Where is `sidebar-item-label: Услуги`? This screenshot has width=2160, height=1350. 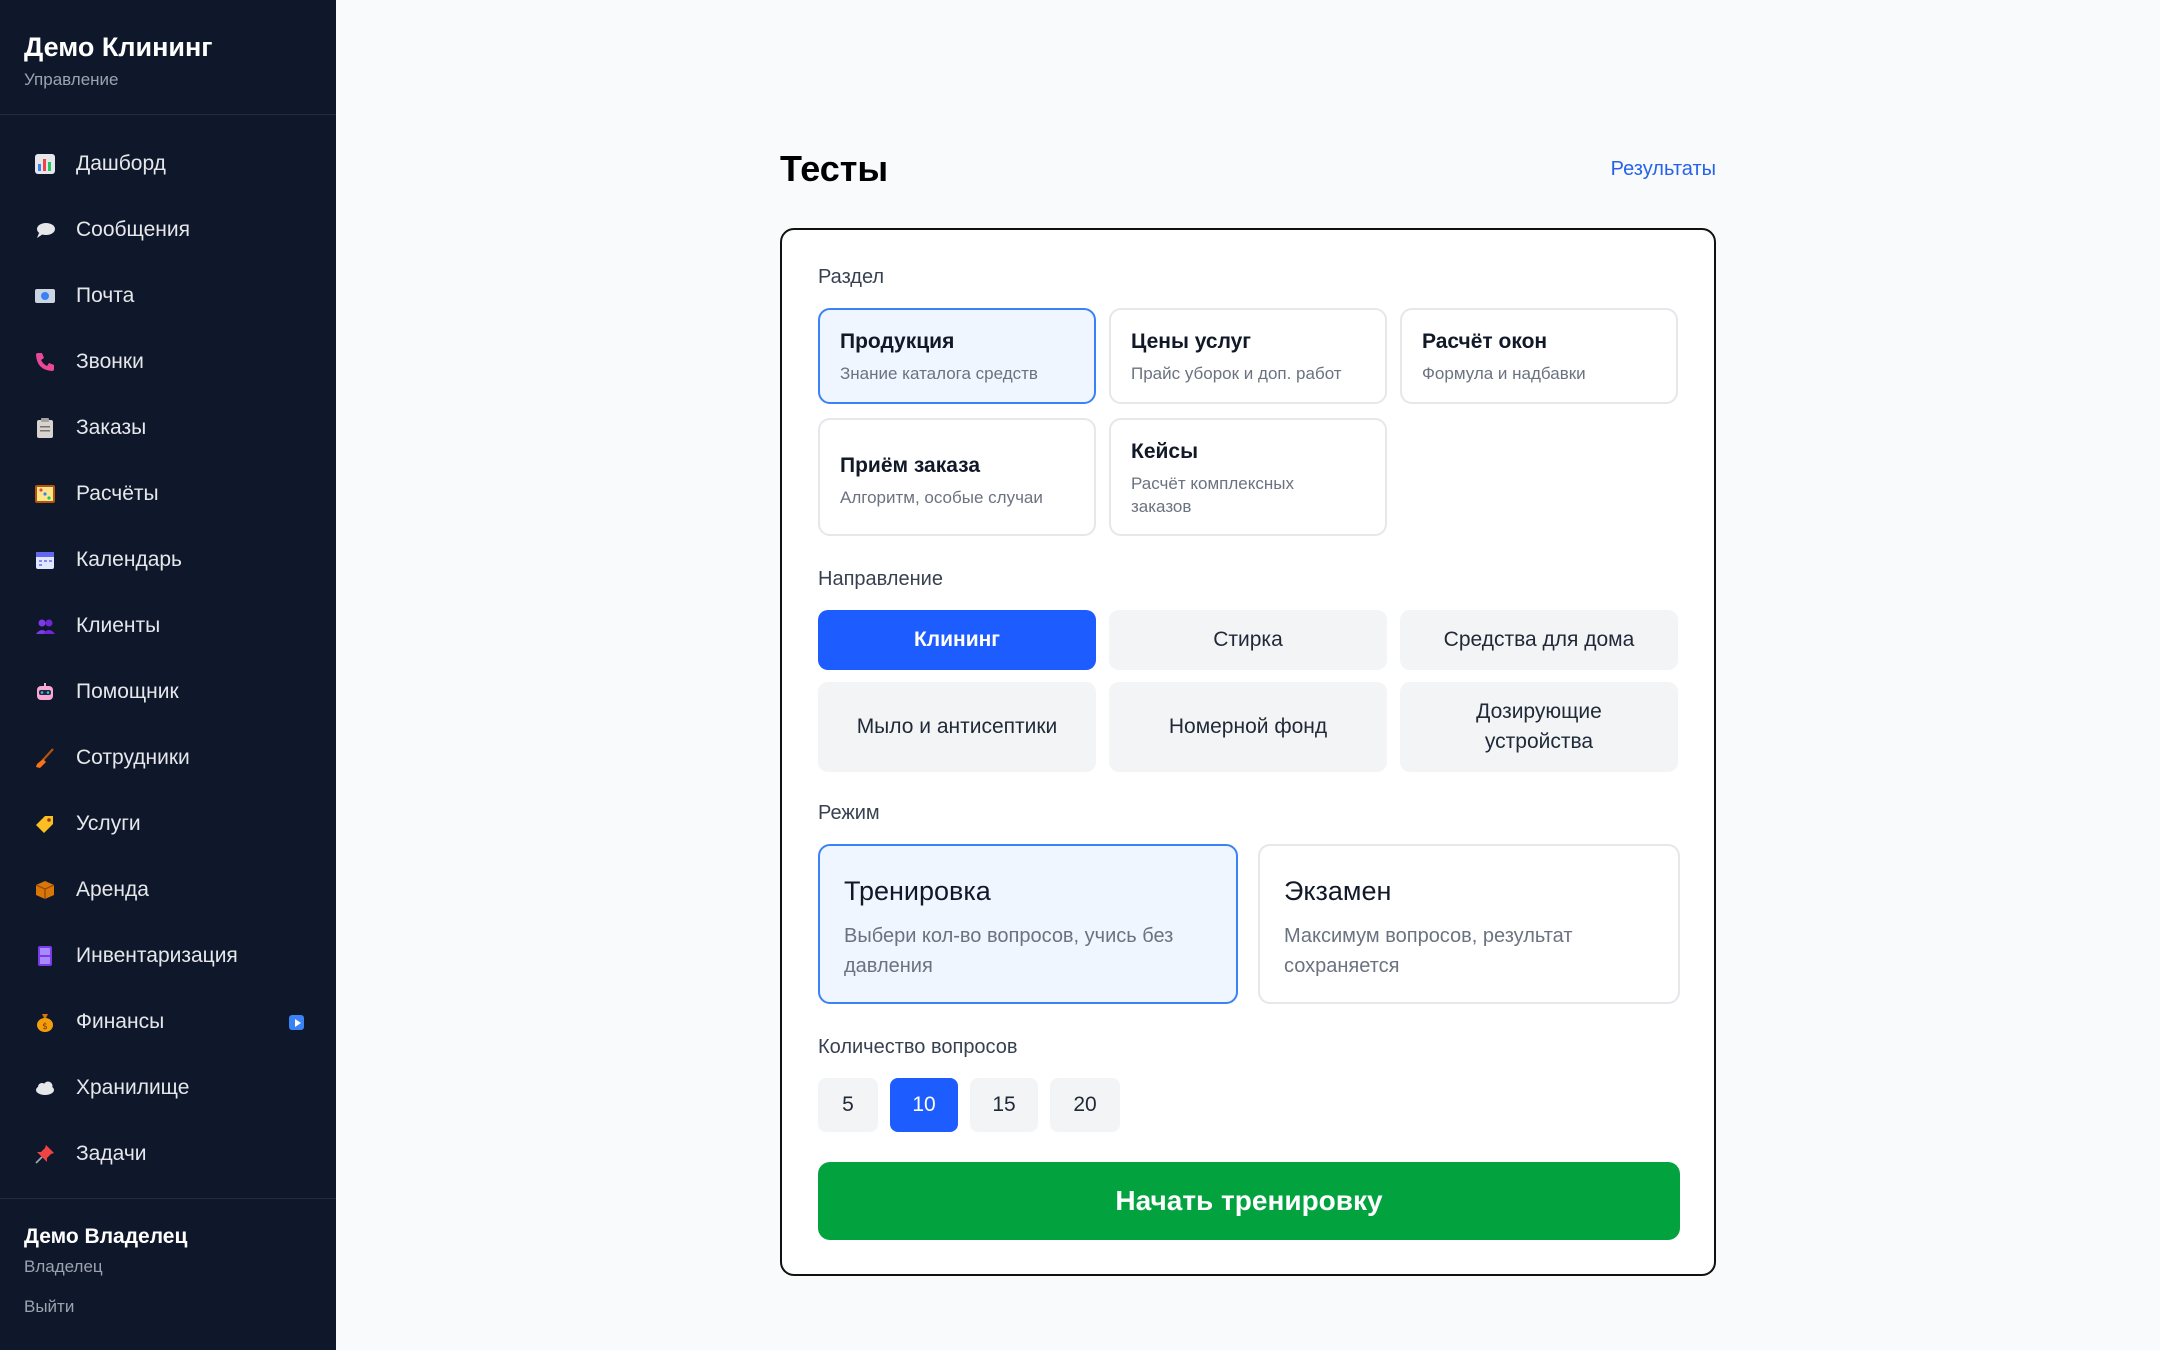
sidebar-item-label: Услуги is located at coordinates (108, 823).